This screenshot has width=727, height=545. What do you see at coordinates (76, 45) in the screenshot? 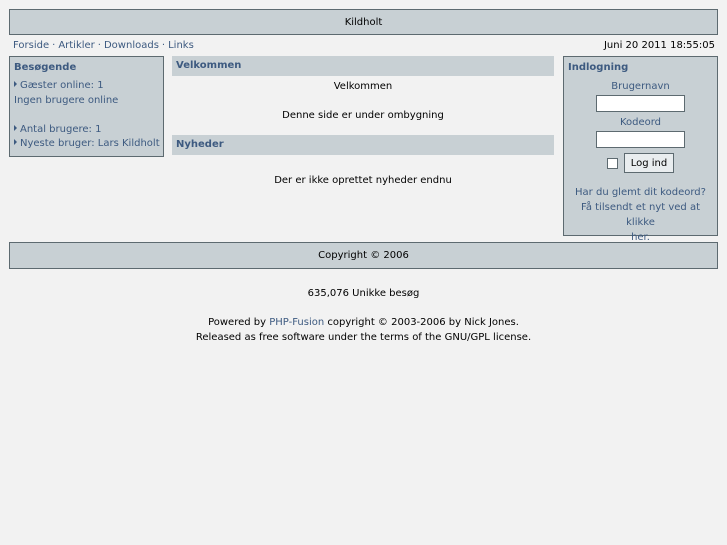
I see `nav-link-artikler: Artikler` at bounding box center [76, 45].